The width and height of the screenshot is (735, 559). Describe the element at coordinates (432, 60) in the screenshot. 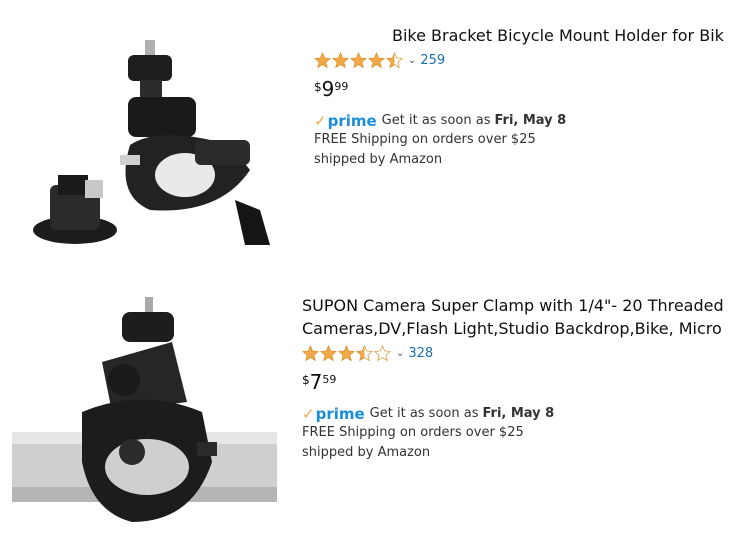

I see `review-count-link: 259` at that location.